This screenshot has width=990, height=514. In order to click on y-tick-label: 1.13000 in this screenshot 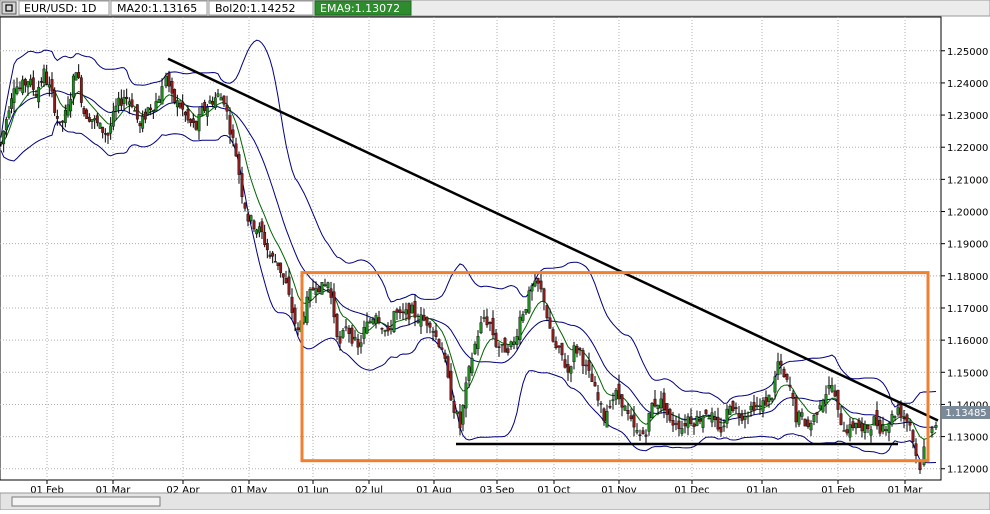, I will do `click(967, 438)`.